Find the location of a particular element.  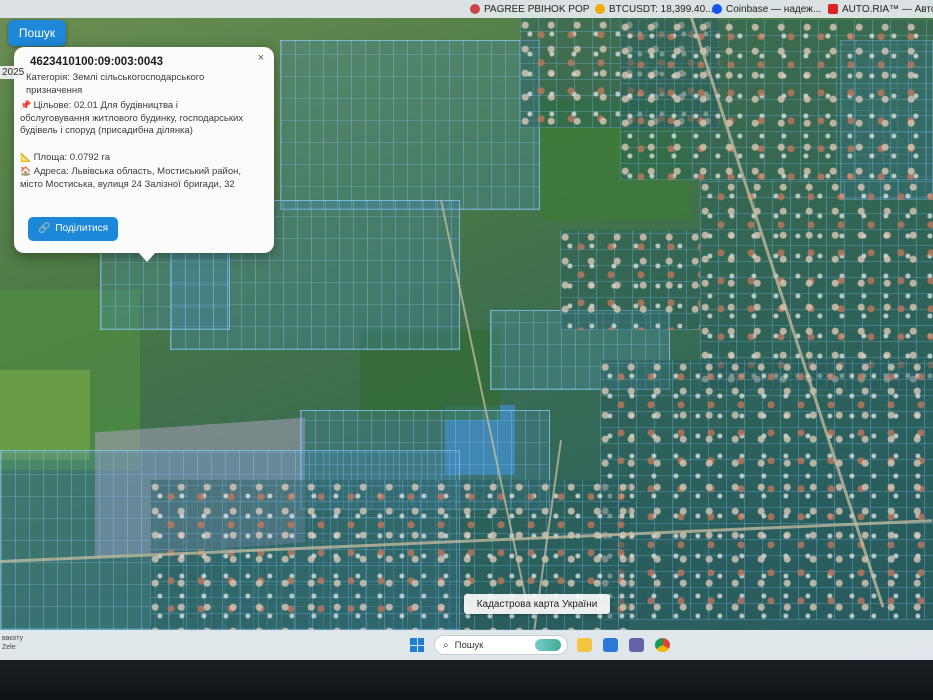

share-button-label: Поділитися is located at coordinates (82, 228).